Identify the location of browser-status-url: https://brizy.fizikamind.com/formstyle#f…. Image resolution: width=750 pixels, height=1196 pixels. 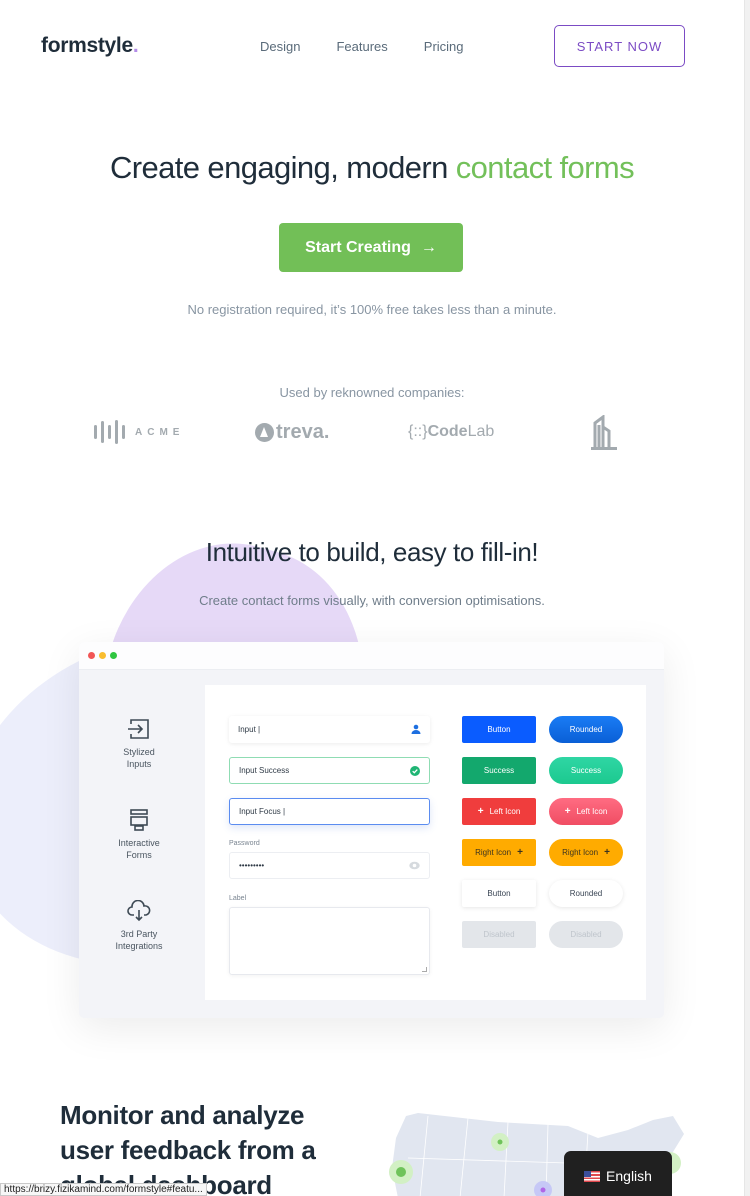
(103, 1189).